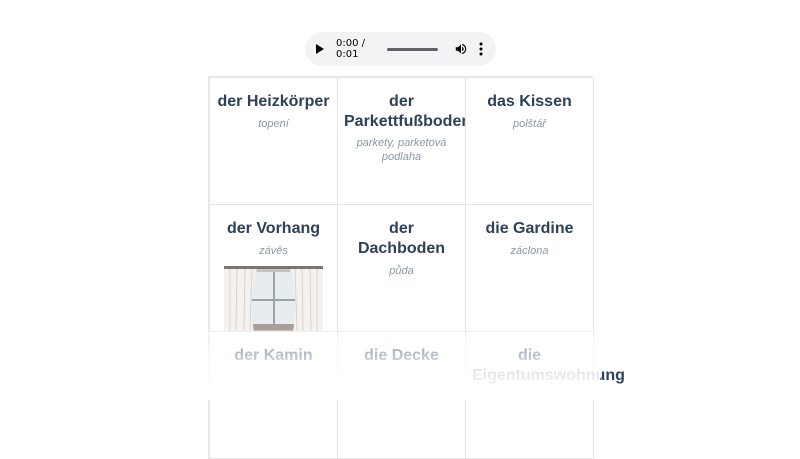  What do you see at coordinates (529, 124) in the screenshot?
I see `card-translation: polštář` at bounding box center [529, 124].